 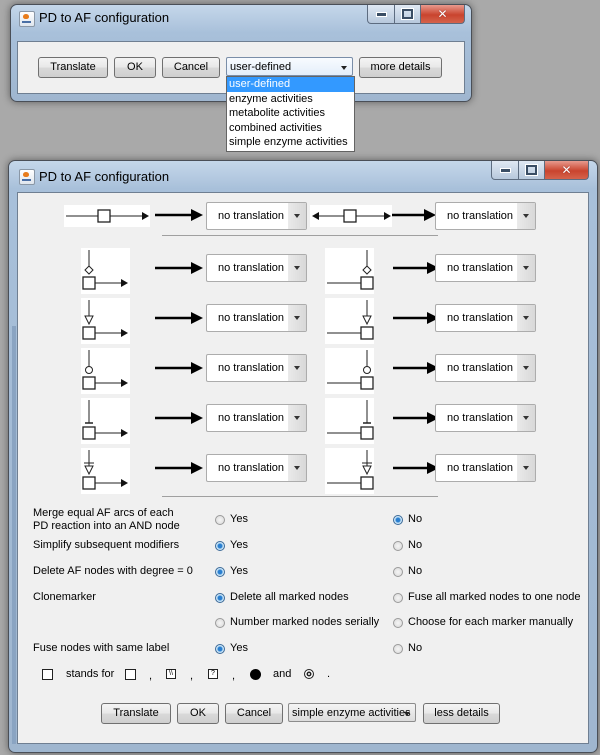 I want to click on radio-delete-no, so click(x=398, y=572).